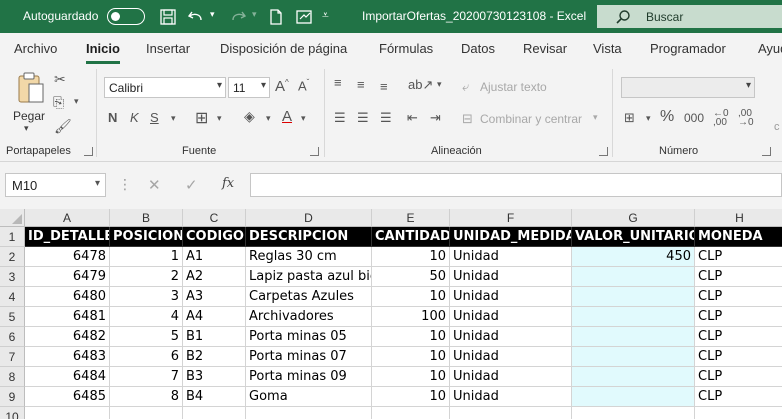  I want to click on increase-decimal-icon: ←0,00, so click(721, 118).